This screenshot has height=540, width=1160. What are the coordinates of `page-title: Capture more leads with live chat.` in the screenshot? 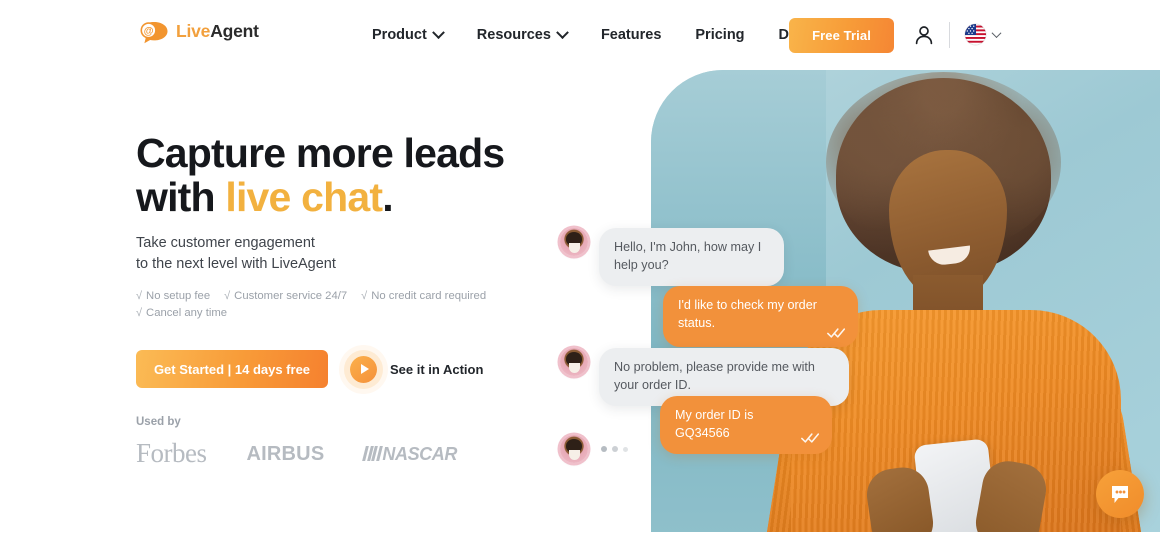 It's located at (320, 175).